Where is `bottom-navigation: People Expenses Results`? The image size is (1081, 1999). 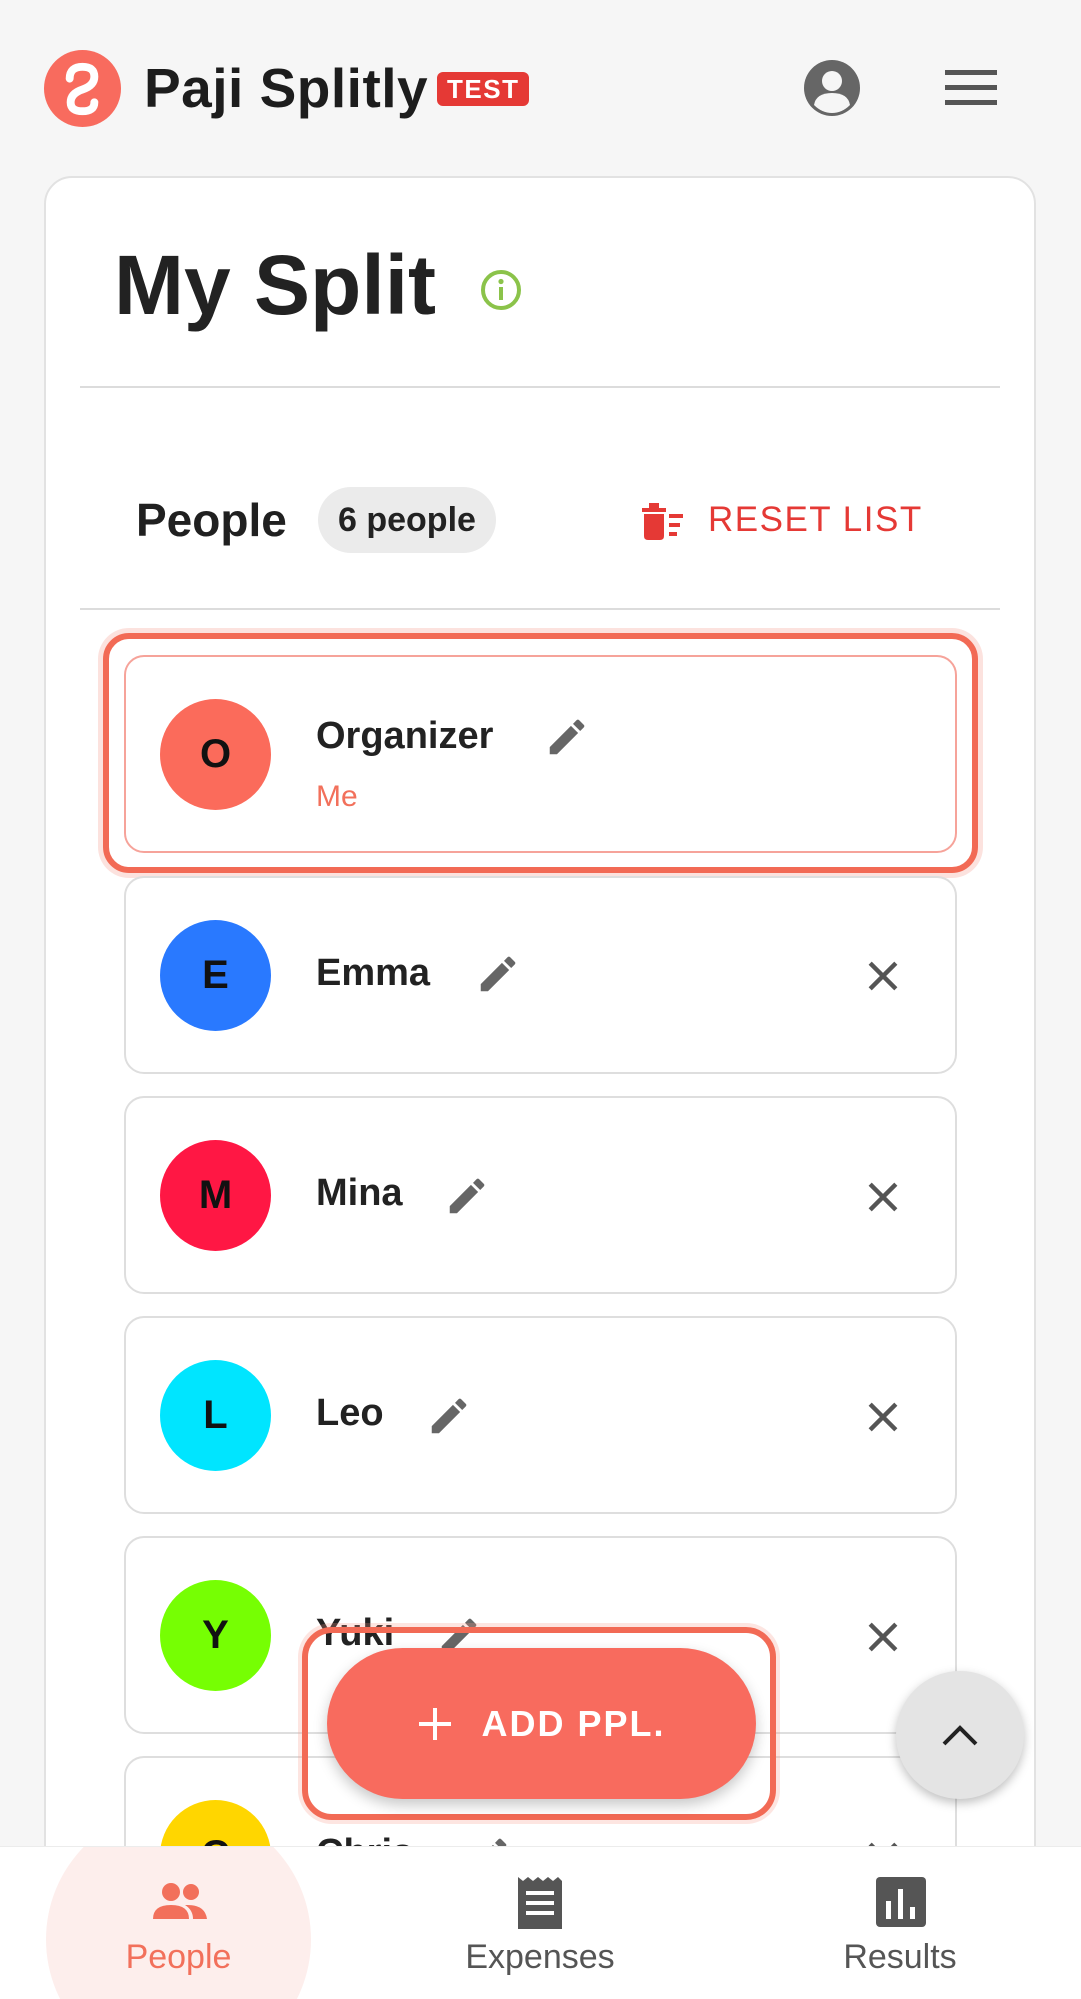
bottom-navigation: People Expenses Results is located at coordinates (540, 1922).